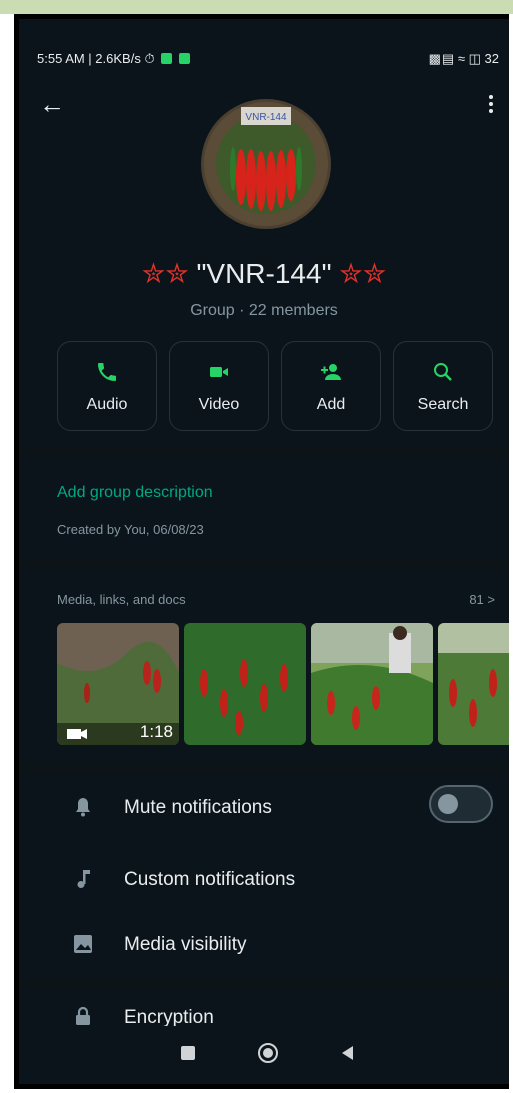 This screenshot has width=513, height=1093. What do you see at coordinates (491, 105) in the screenshot?
I see `more-options-icon` at bounding box center [491, 105].